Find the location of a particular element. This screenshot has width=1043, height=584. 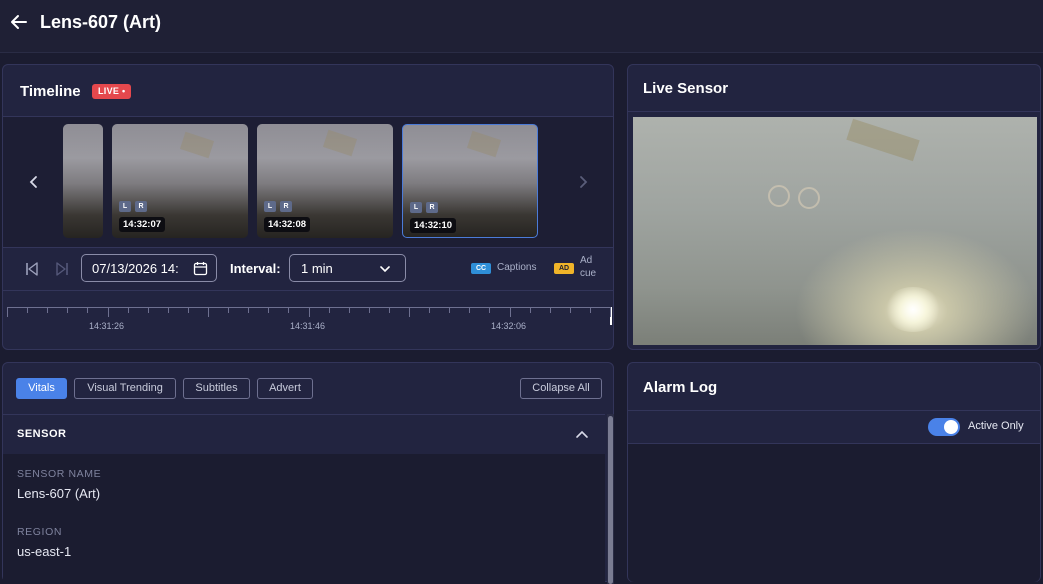

chevron-up-icon is located at coordinates (582, 435).